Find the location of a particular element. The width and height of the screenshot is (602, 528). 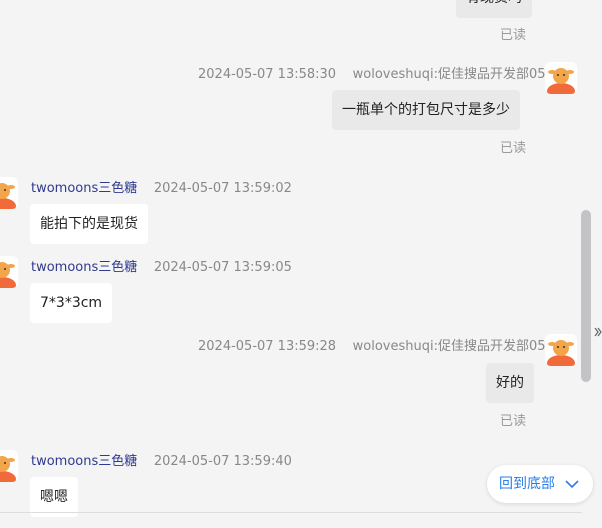

message-timestamp: 2024-05-07 13:59:40 is located at coordinates (222, 461).